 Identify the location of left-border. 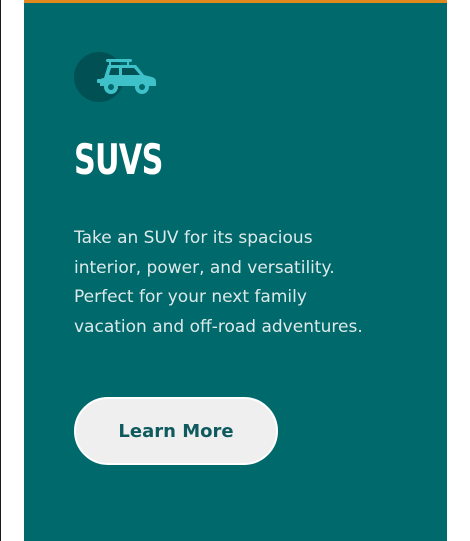
(0, 270).